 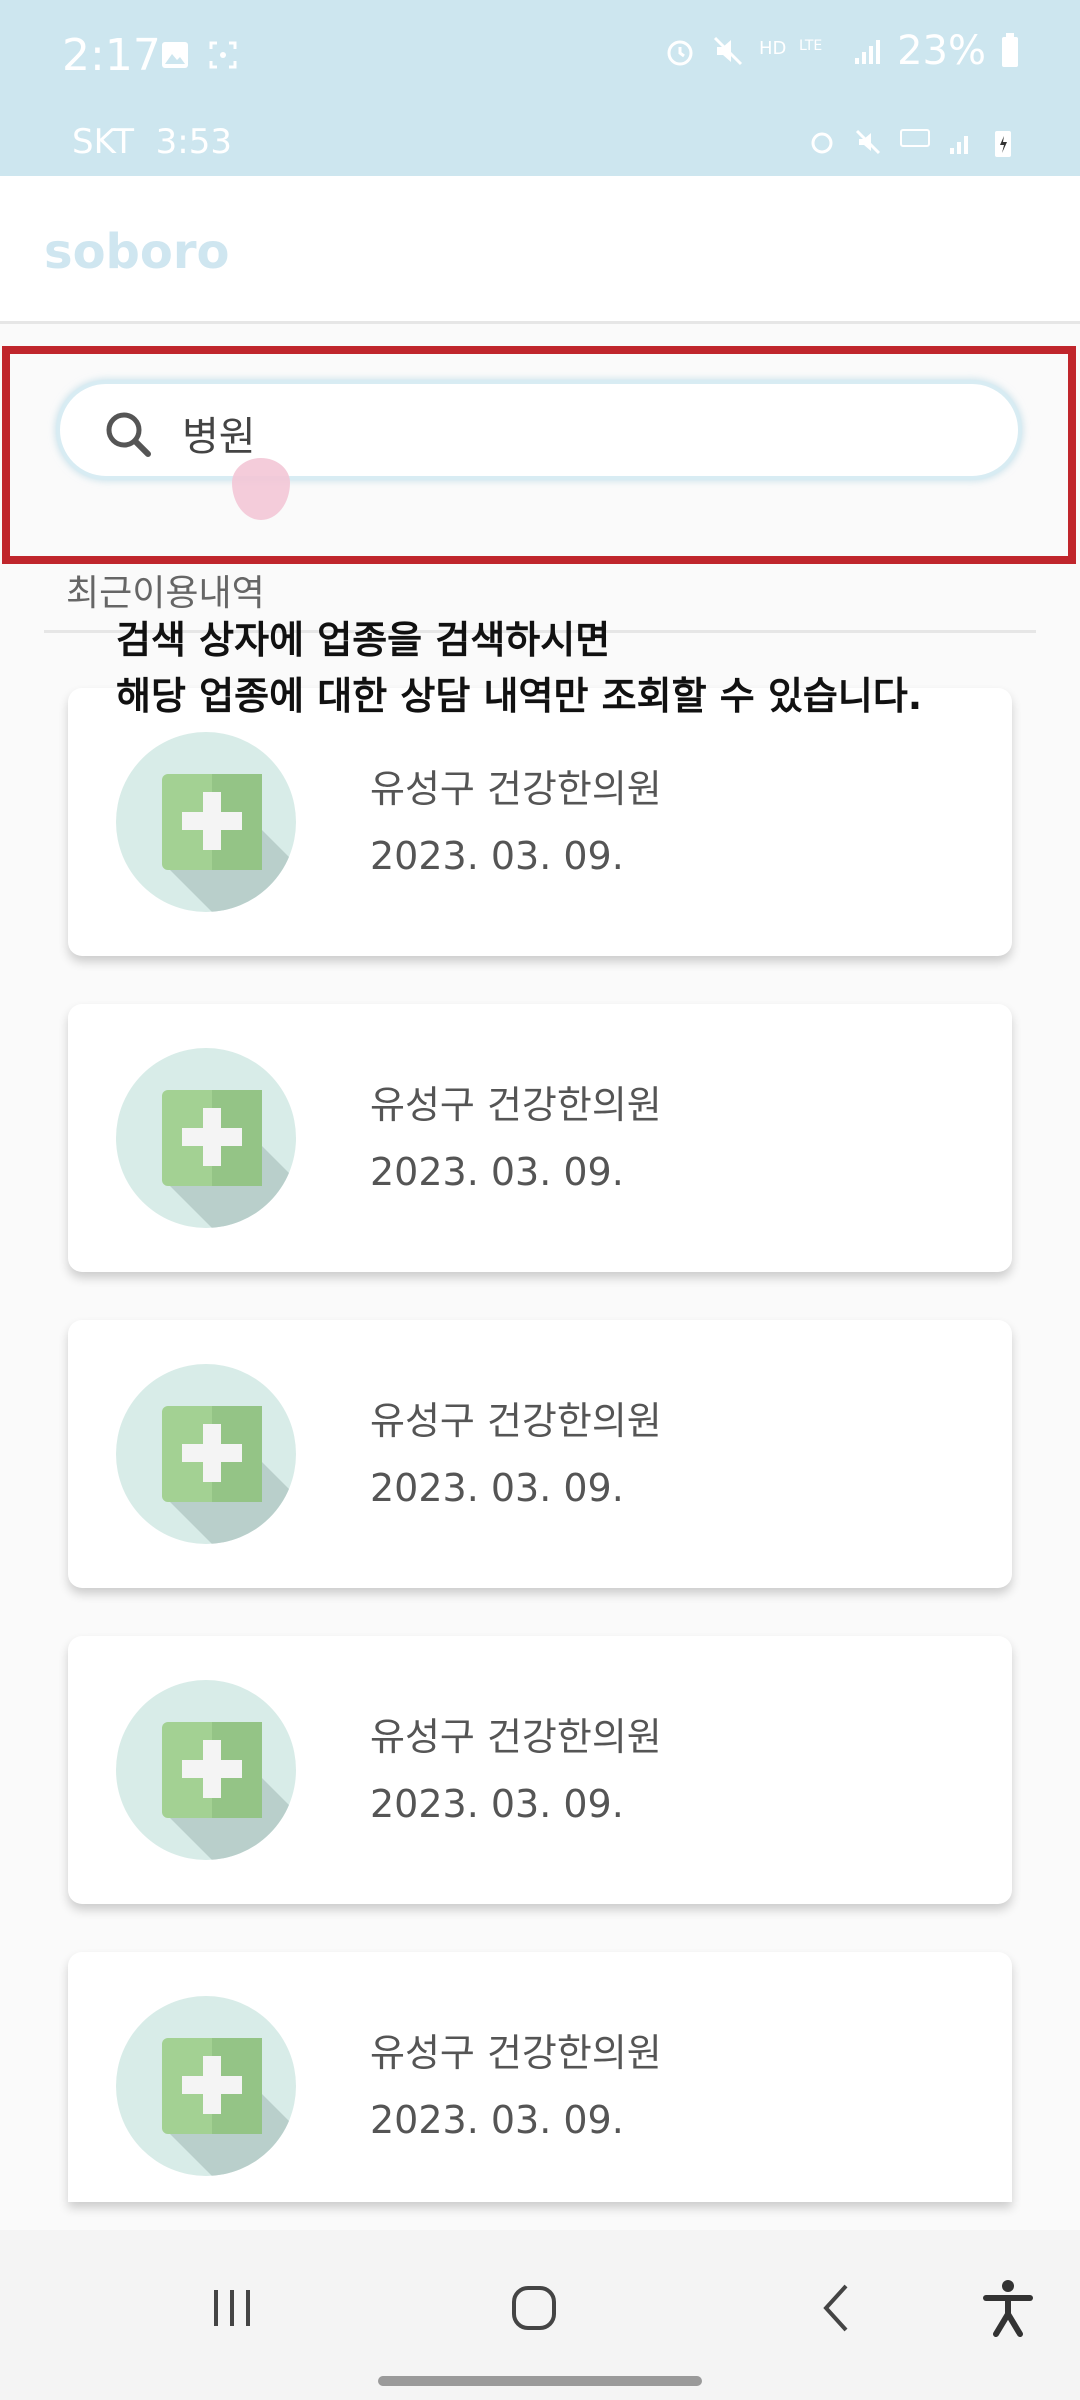 I want to click on svg-text: LTE, so click(x=810, y=46).